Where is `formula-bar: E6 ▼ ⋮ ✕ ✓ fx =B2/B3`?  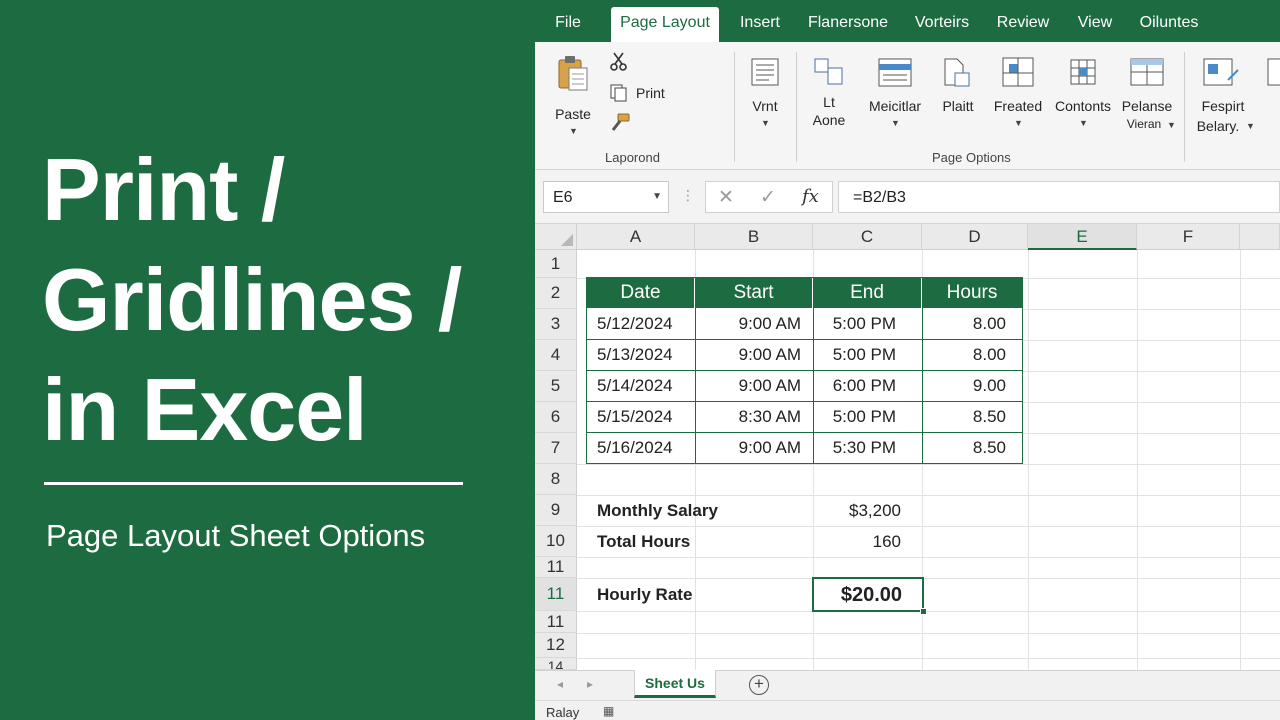 formula-bar: E6 ▼ ⋮ ✕ ✓ fx =B2/B3 is located at coordinates (907, 197).